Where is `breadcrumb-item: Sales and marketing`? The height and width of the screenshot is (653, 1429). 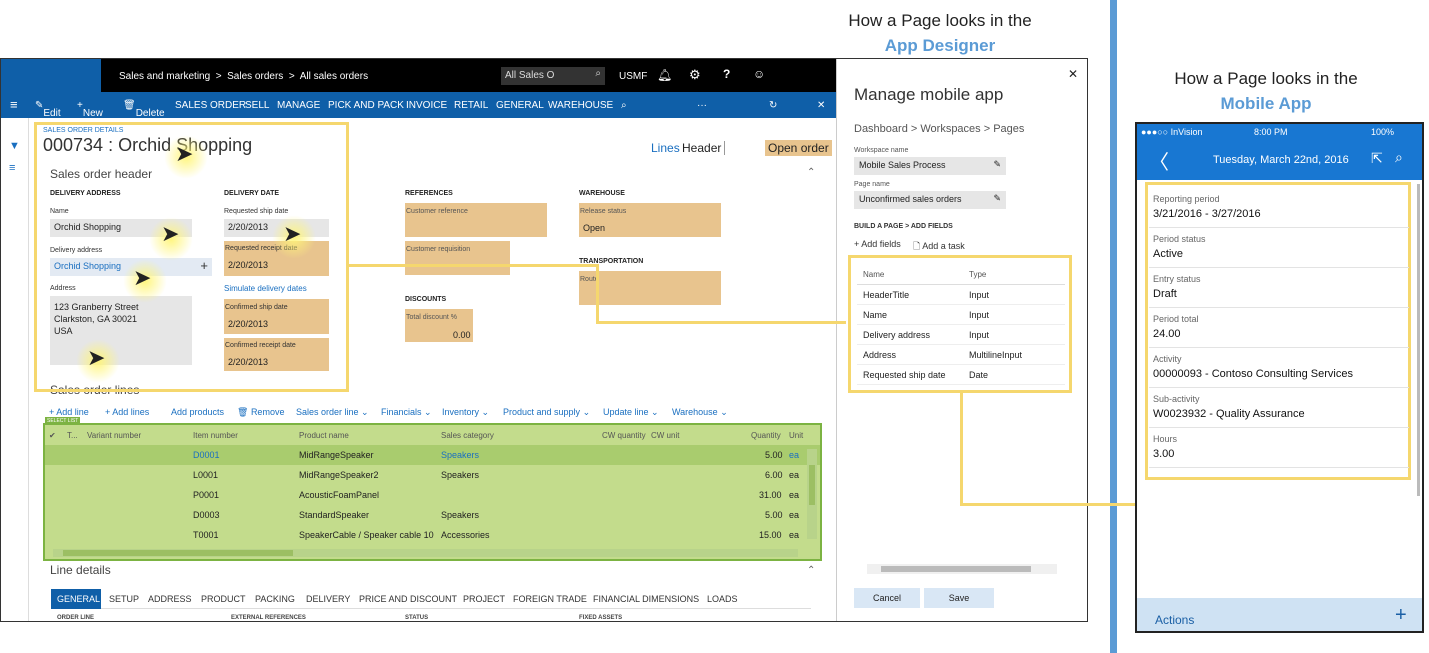 breadcrumb-item: Sales and marketing is located at coordinates (164, 76).